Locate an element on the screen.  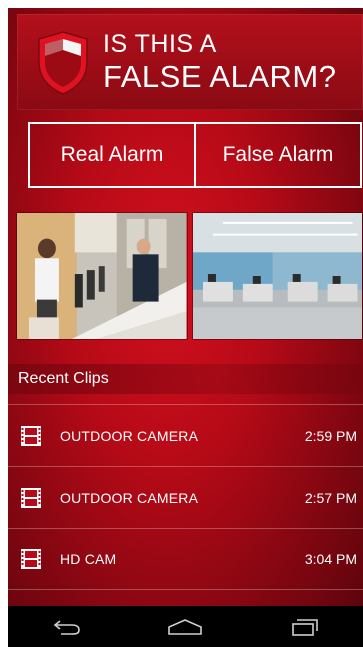
recents-icon is located at coordinates (305, 627).